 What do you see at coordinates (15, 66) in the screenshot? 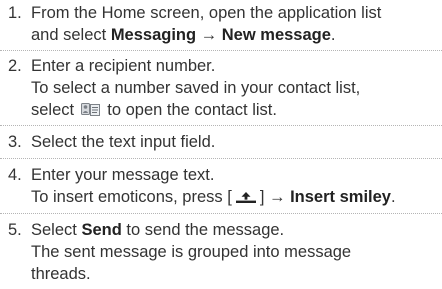
I see `step-number: 2.` at bounding box center [15, 66].